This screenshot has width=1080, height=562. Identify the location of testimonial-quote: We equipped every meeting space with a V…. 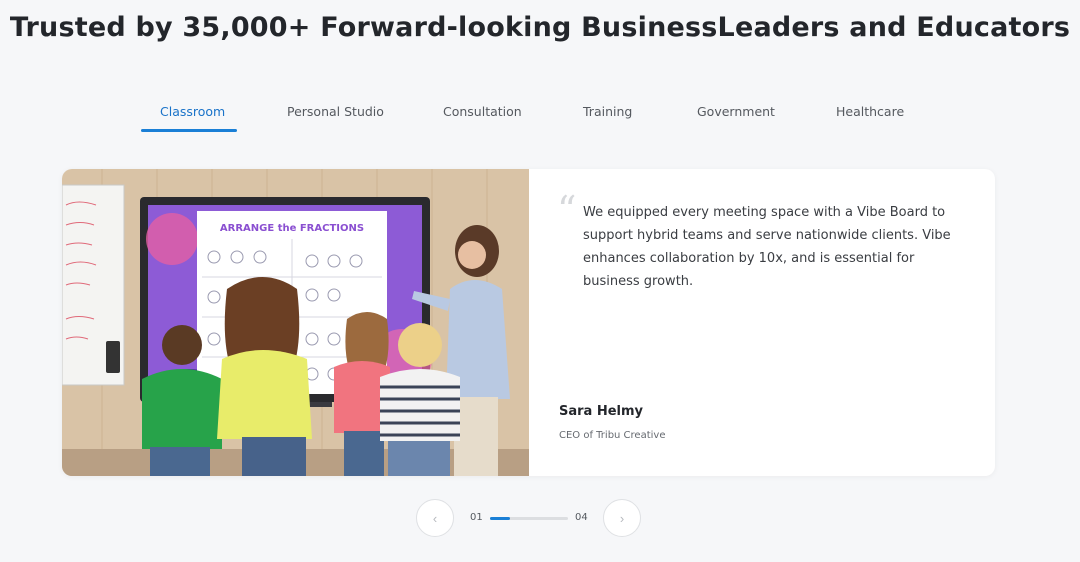
(767, 247).